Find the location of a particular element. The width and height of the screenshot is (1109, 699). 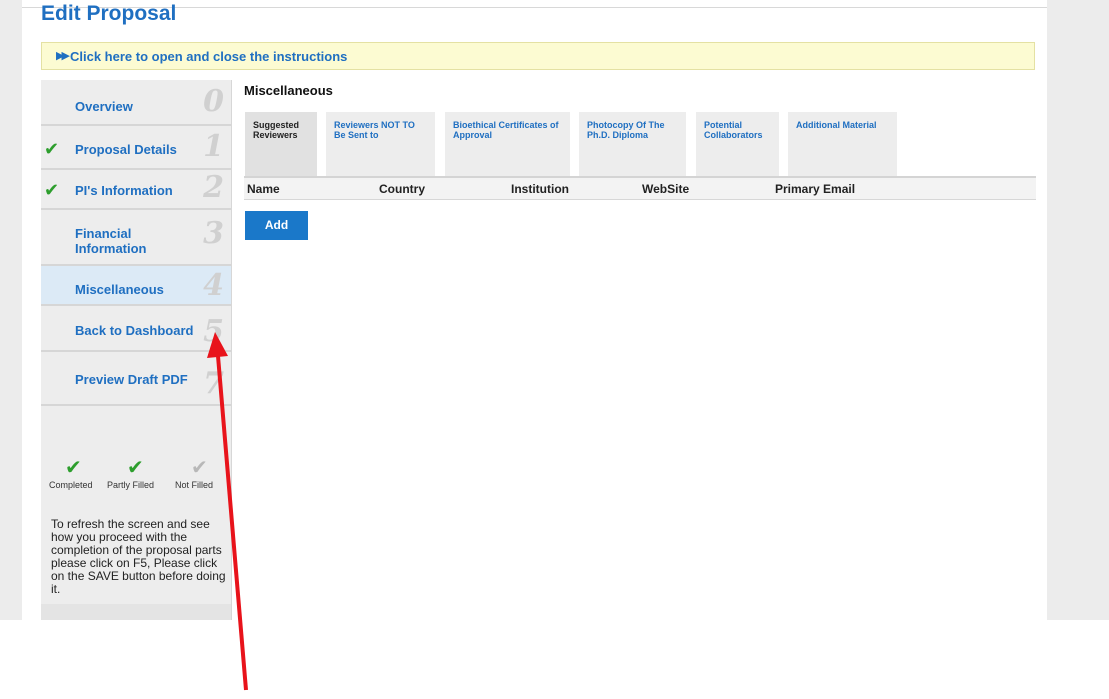

annotation-arrow-shaft is located at coordinates (232, 523).